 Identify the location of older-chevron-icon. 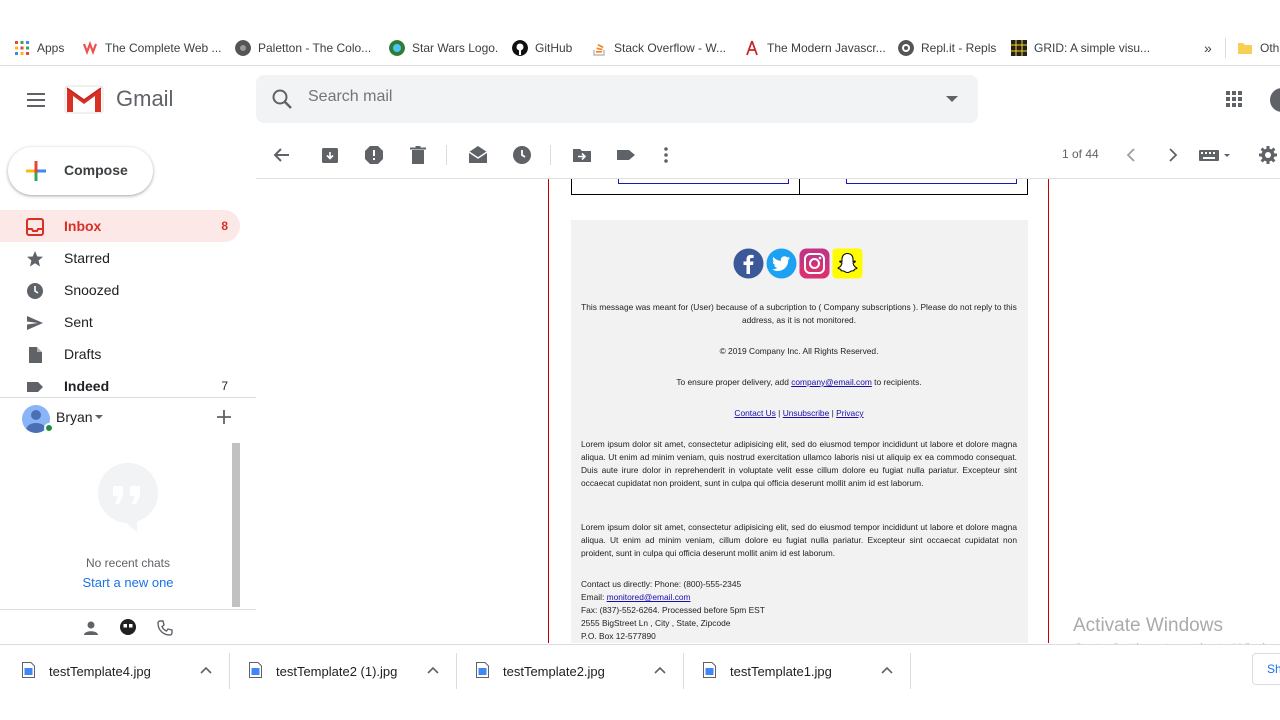
(1172, 155).